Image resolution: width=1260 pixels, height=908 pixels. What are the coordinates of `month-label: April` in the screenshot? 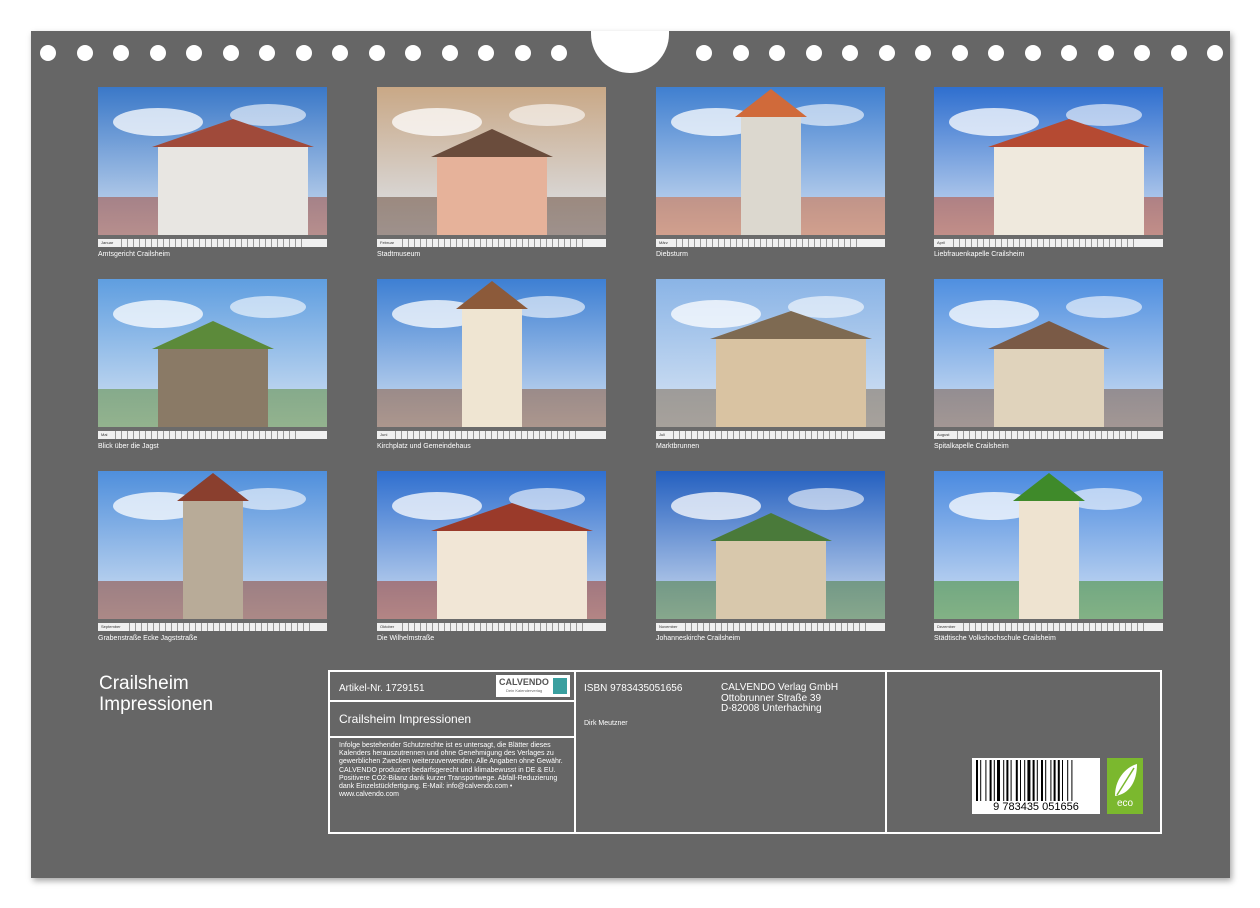 It's located at (941, 242).